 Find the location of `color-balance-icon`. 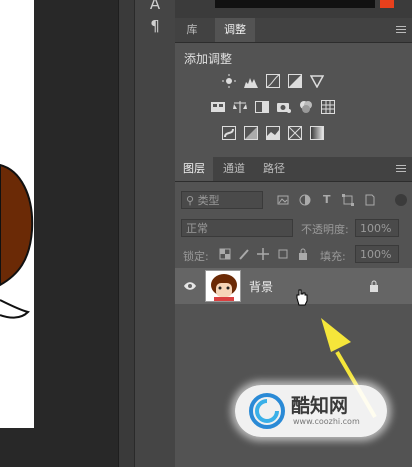

color-balance-icon is located at coordinates (240, 107).